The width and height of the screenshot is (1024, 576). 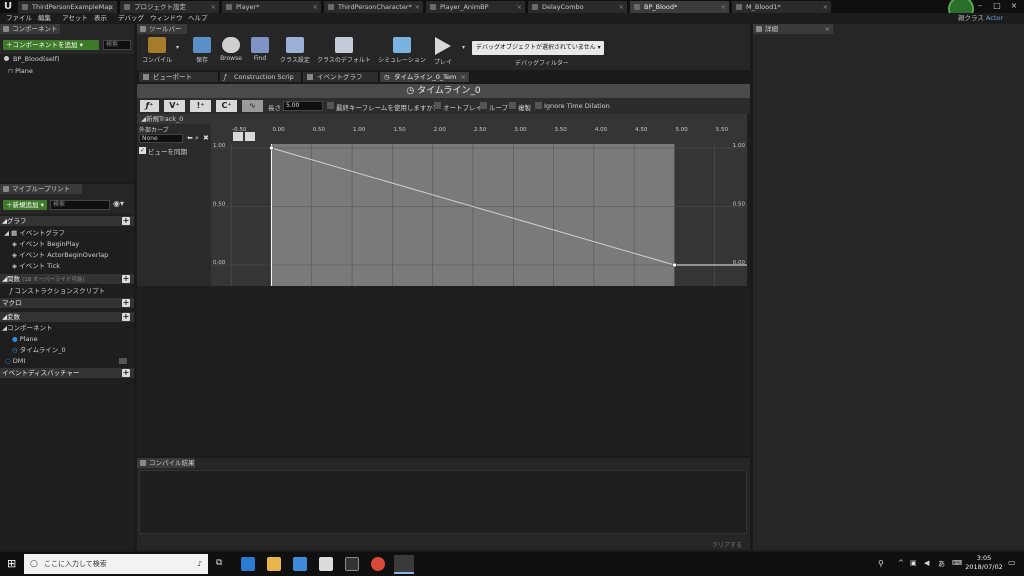 What do you see at coordinates (190, 138) in the screenshot?
I see `use-selected-curve-icon: ⬅` at bounding box center [190, 138].